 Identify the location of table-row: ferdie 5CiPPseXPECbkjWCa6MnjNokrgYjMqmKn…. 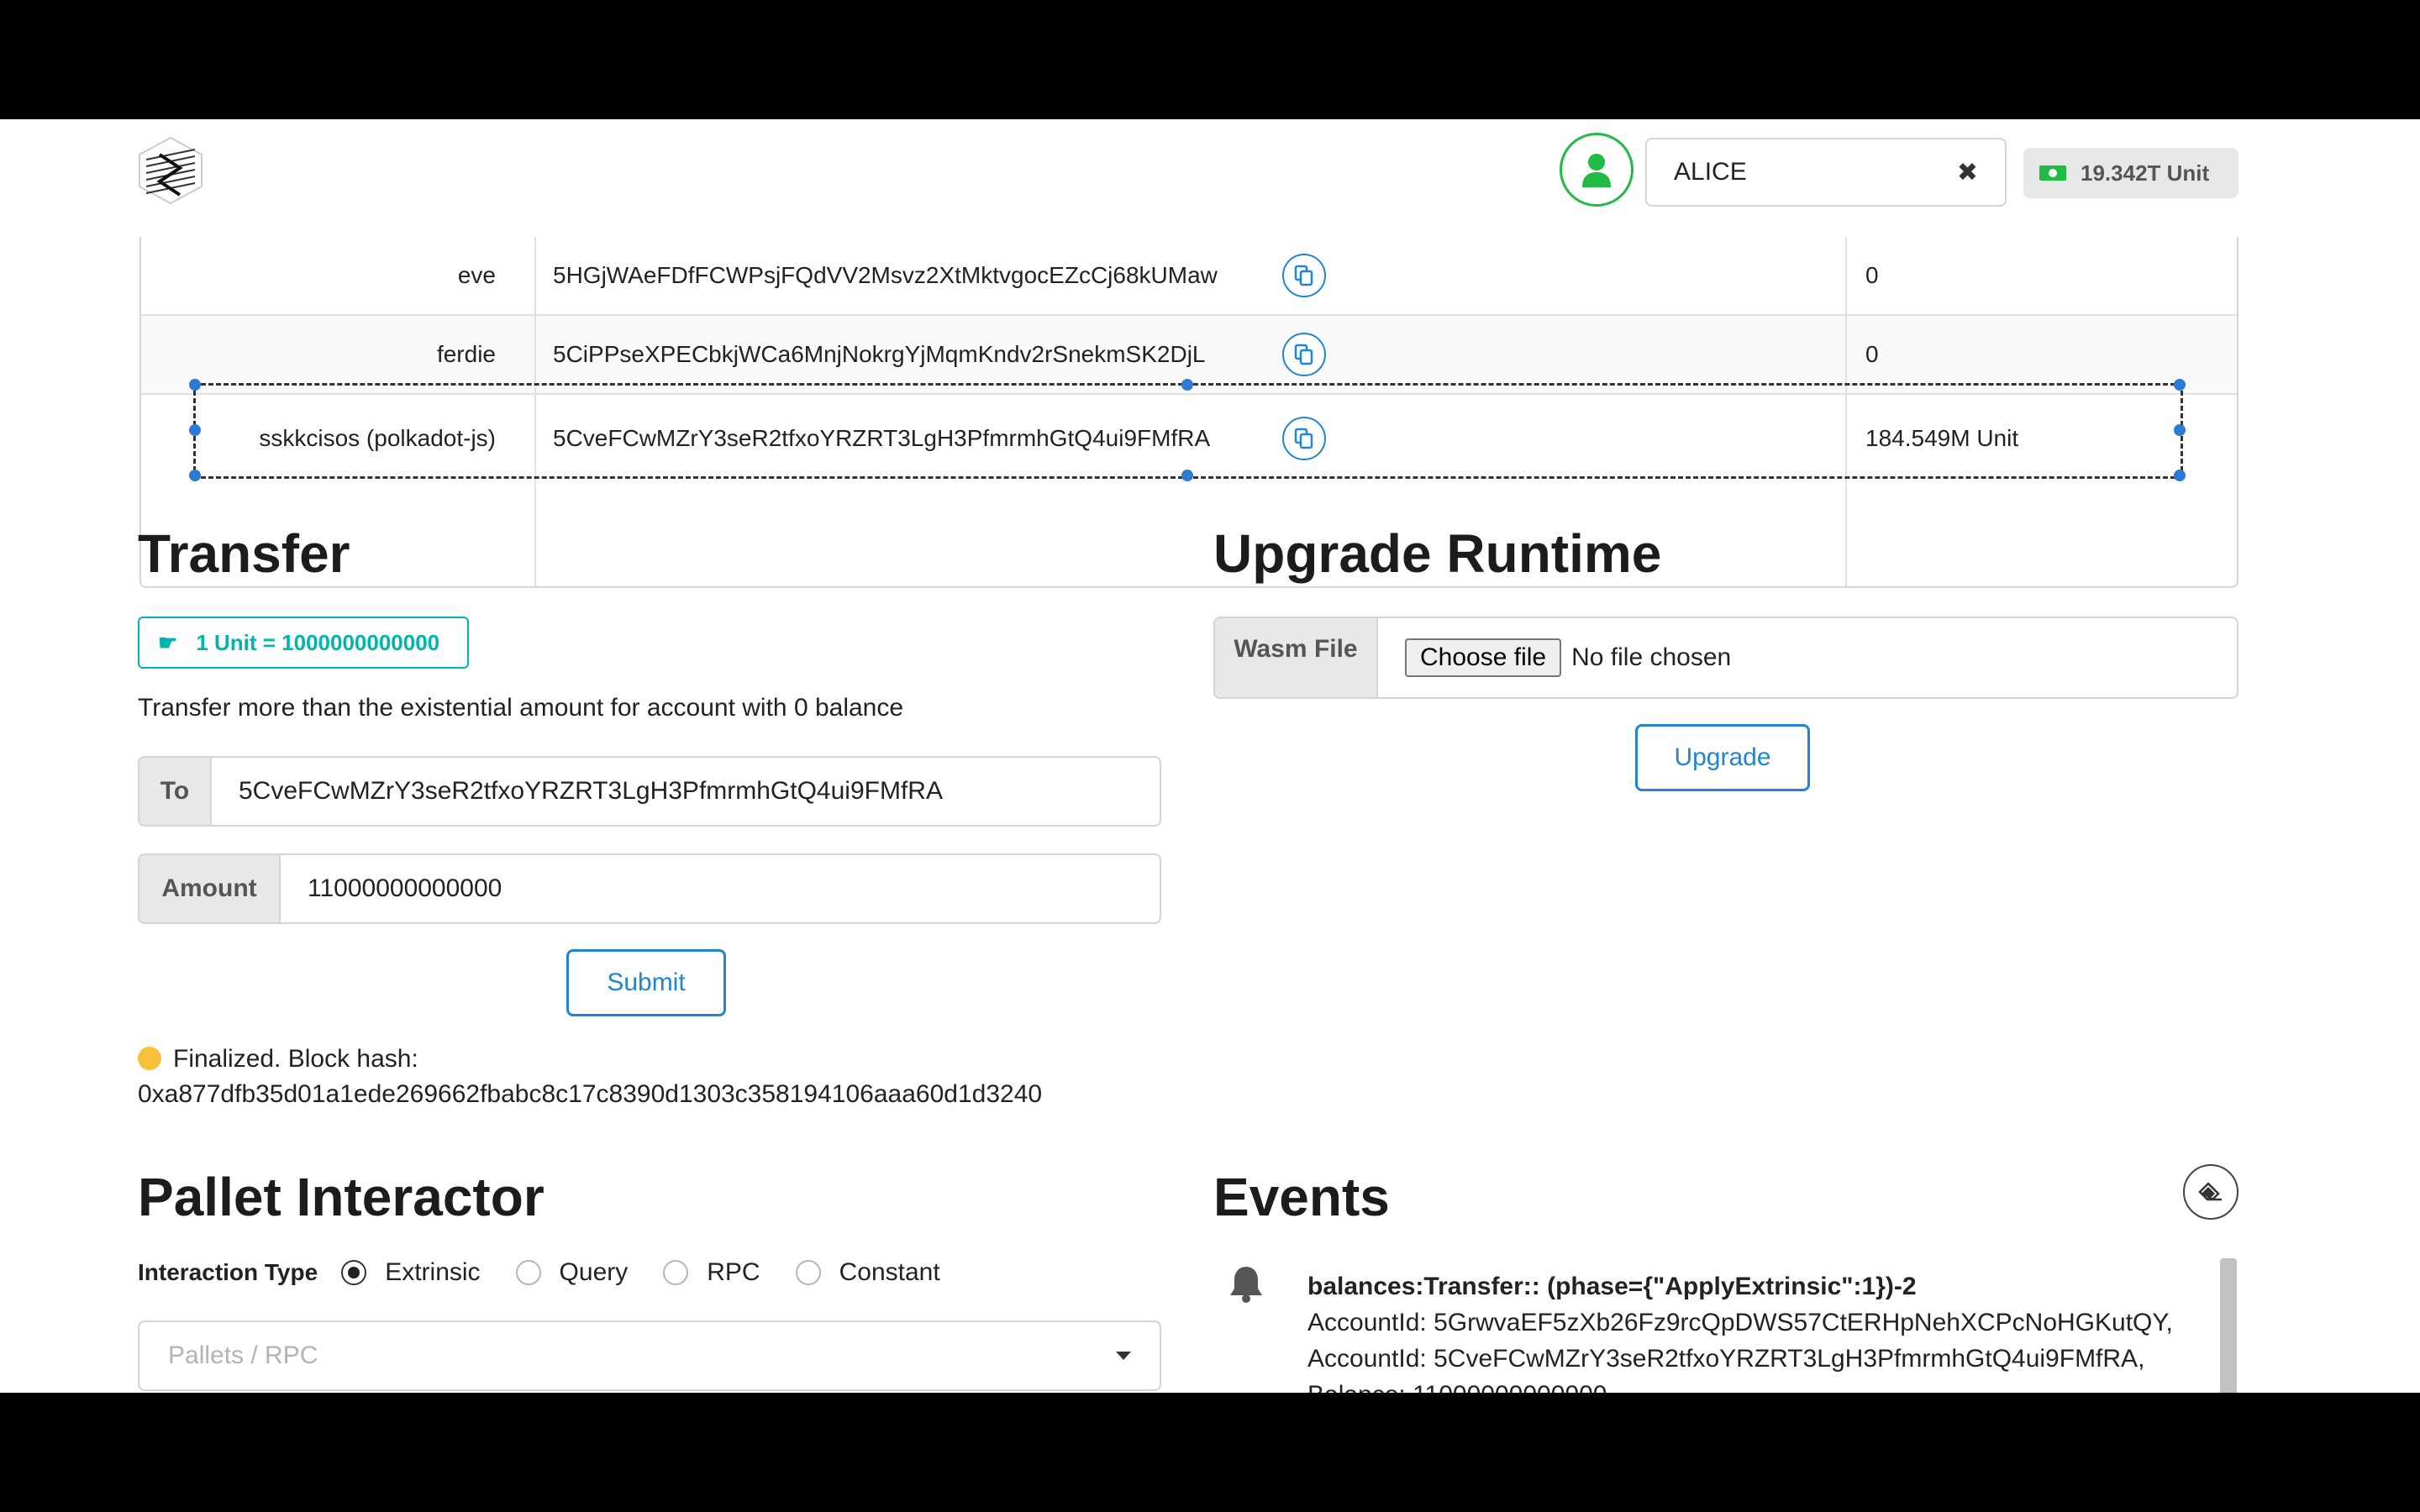
(1189, 355).